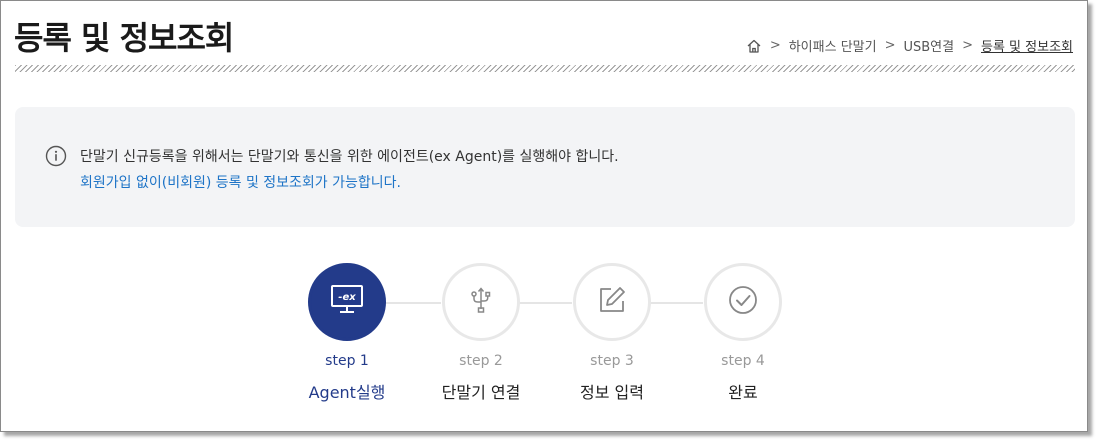  I want to click on breadcrumb-item: 하이패스 단말기, so click(833, 45).